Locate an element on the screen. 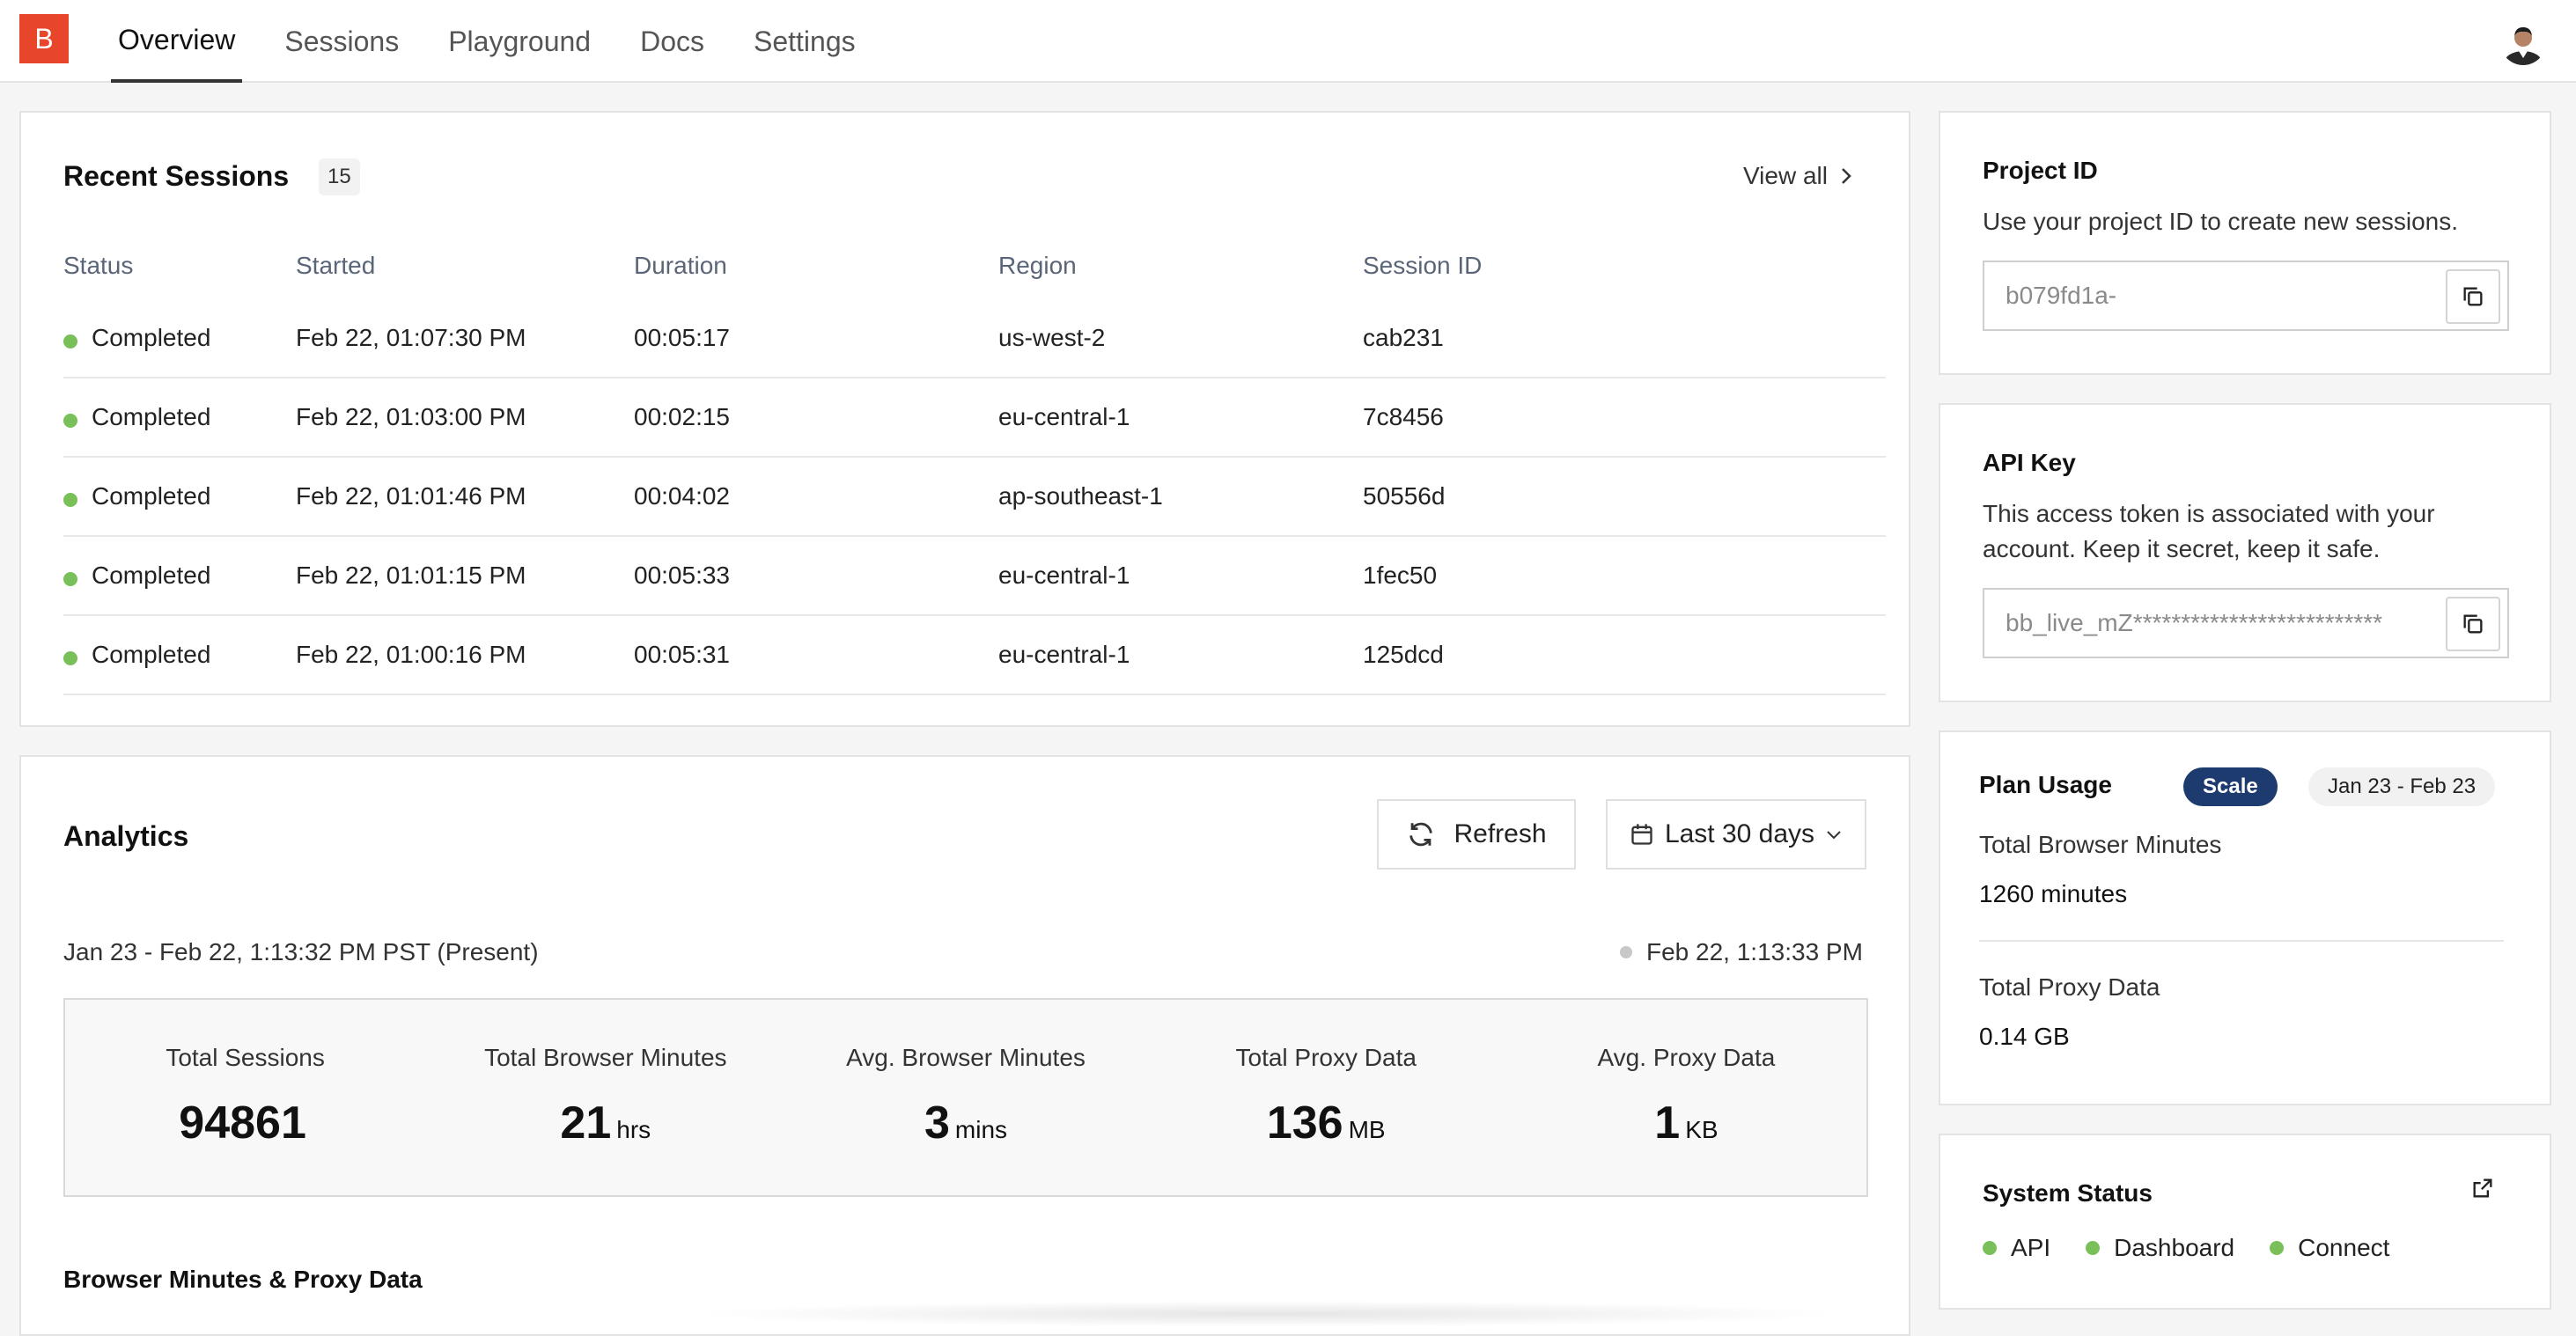 This screenshot has height=1336, width=2576. proxy-data-value: 0.14 GB is located at coordinates (2025, 1036).